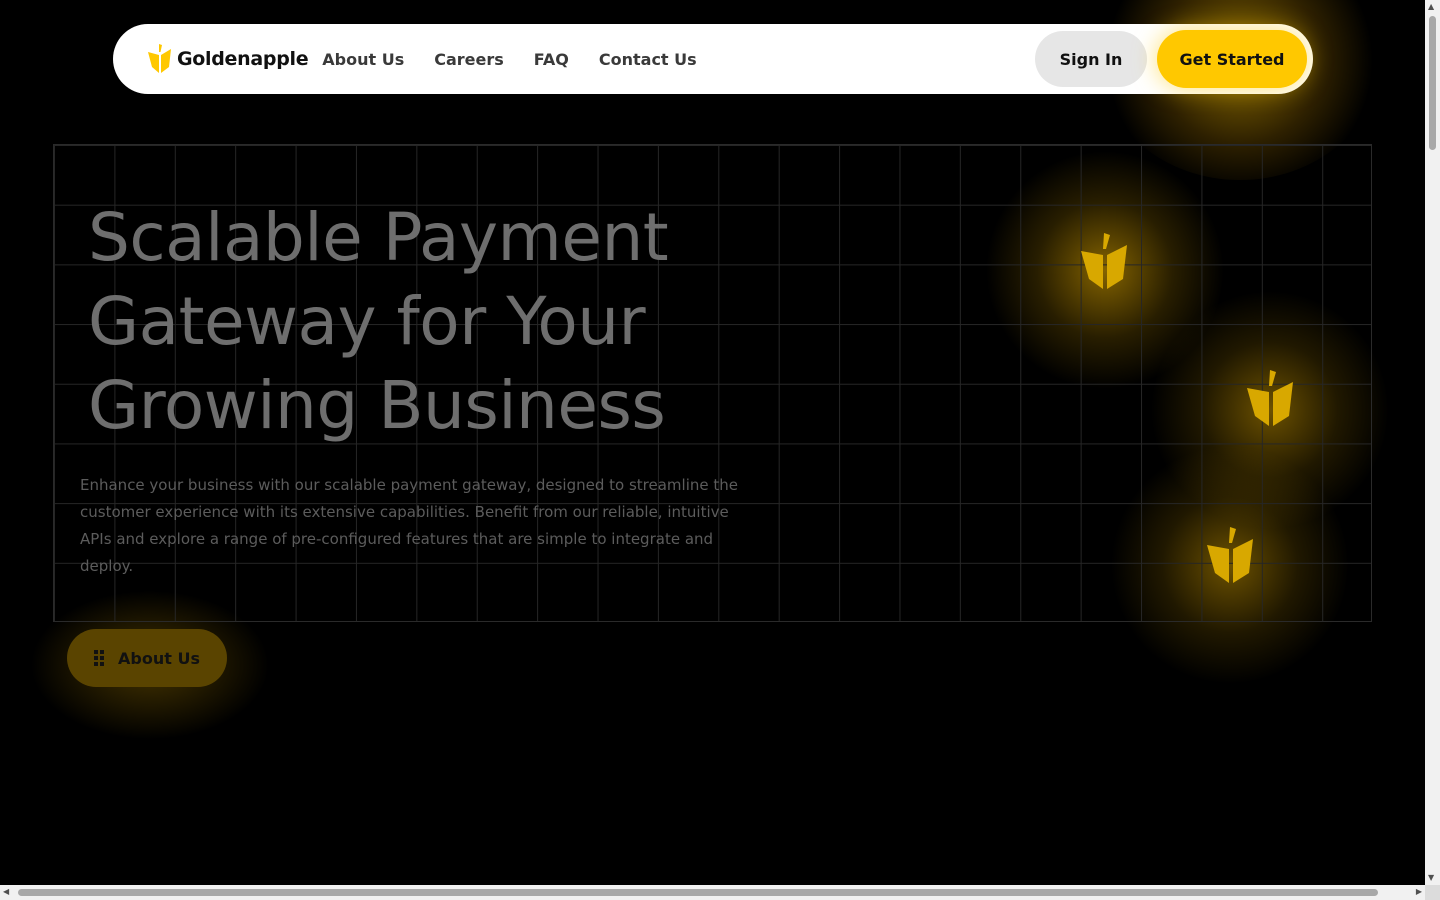 The image size is (1440, 900). What do you see at coordinates (469, 59) in the screenshot?
I see `nav-link-careers: Careers` at bounding box center [469, 59].